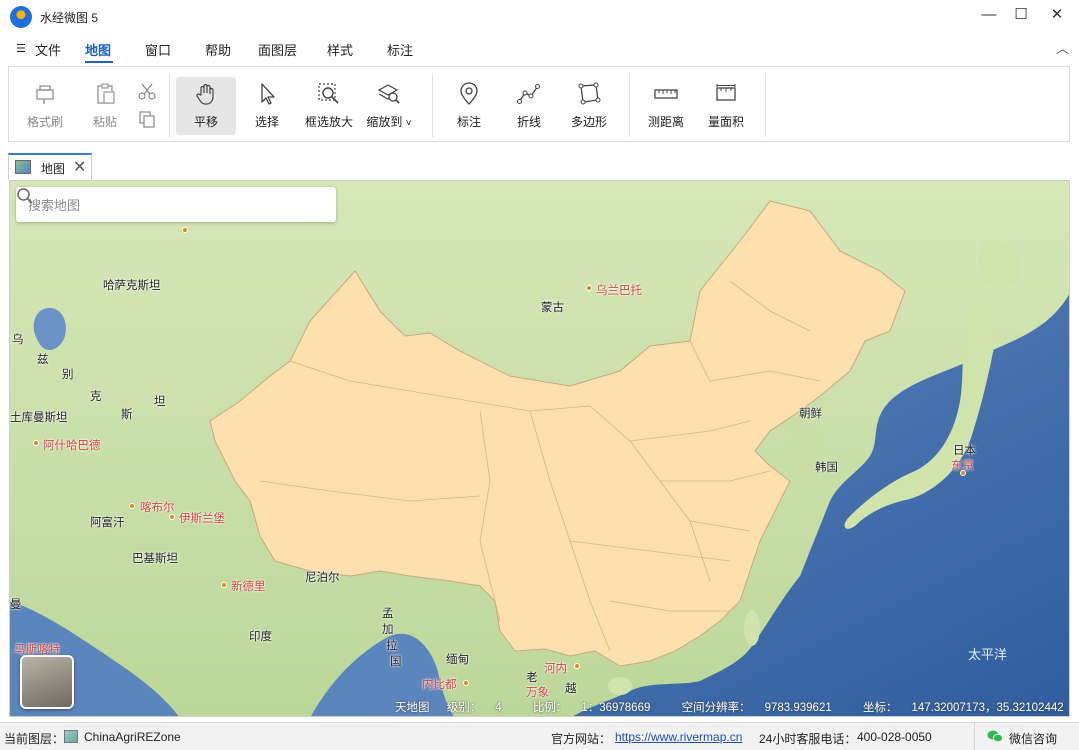  I want to click on map-label-bangladesh-1: 孟, so click(388, 614).